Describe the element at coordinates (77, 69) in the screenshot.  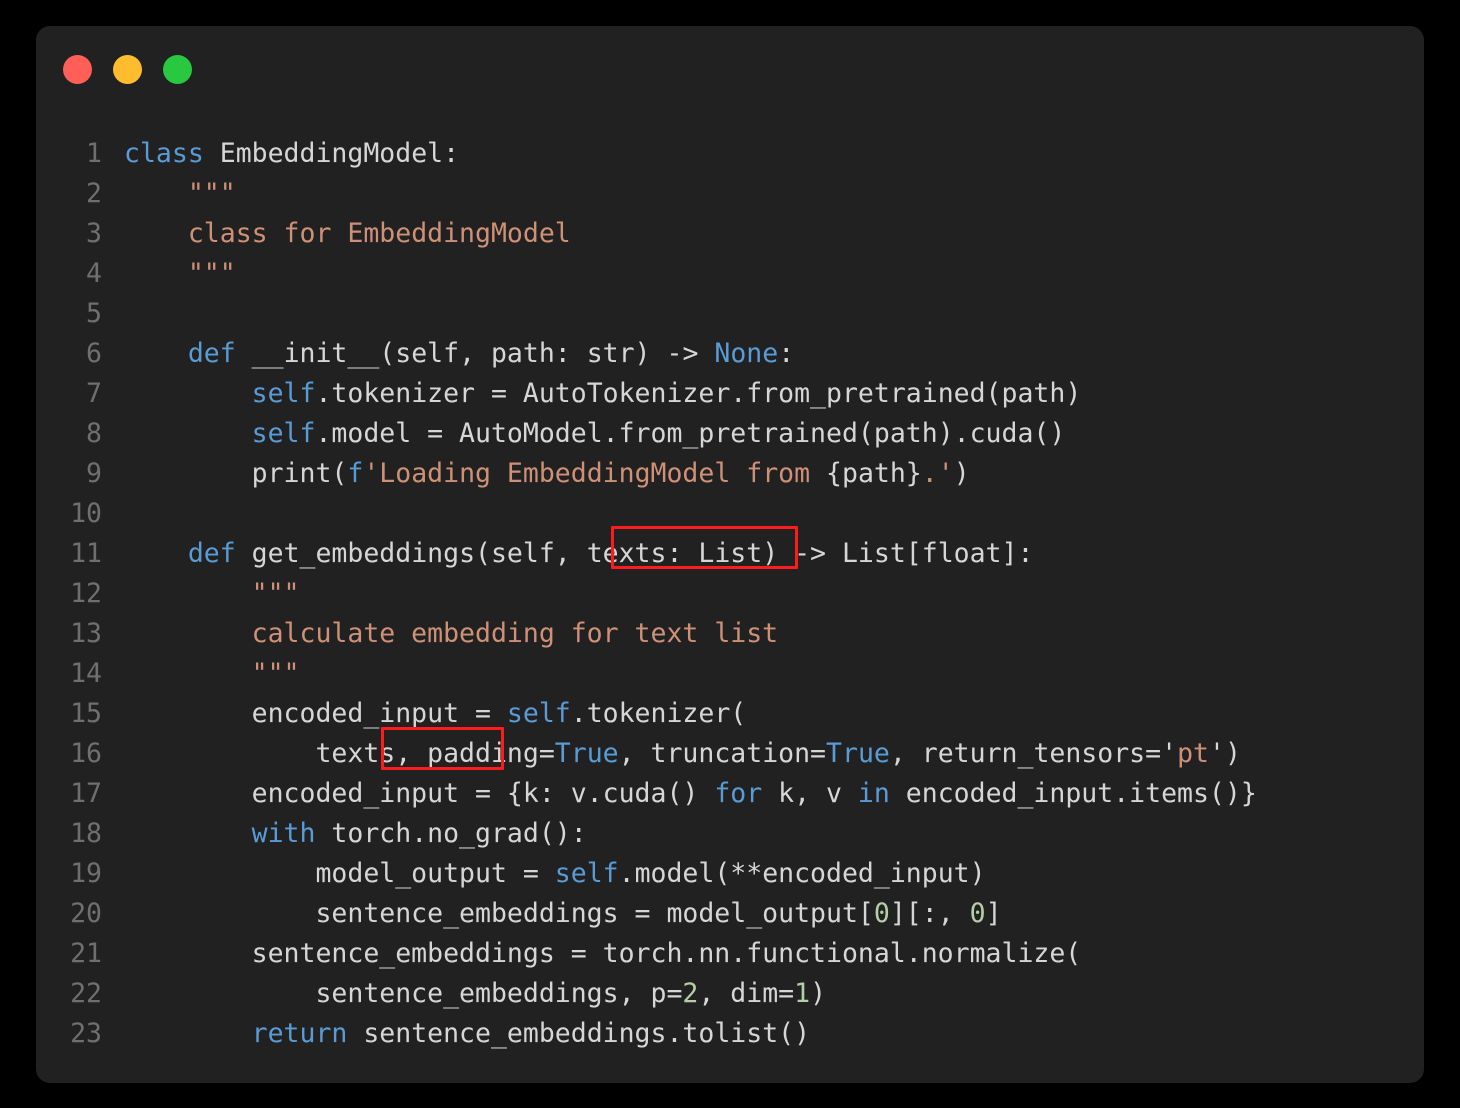
I see `close-button-circle-icon` at that location.